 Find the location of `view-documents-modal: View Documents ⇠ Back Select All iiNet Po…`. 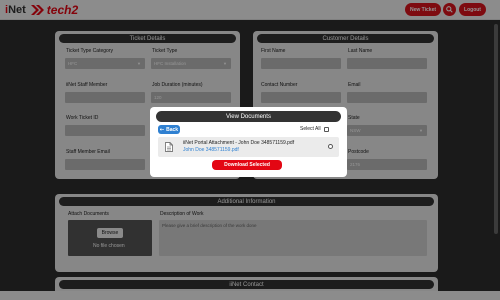

view-documents-modal: View Documents ⇠ Back Select All iiNet Po… is located at coordinates (248, 142).